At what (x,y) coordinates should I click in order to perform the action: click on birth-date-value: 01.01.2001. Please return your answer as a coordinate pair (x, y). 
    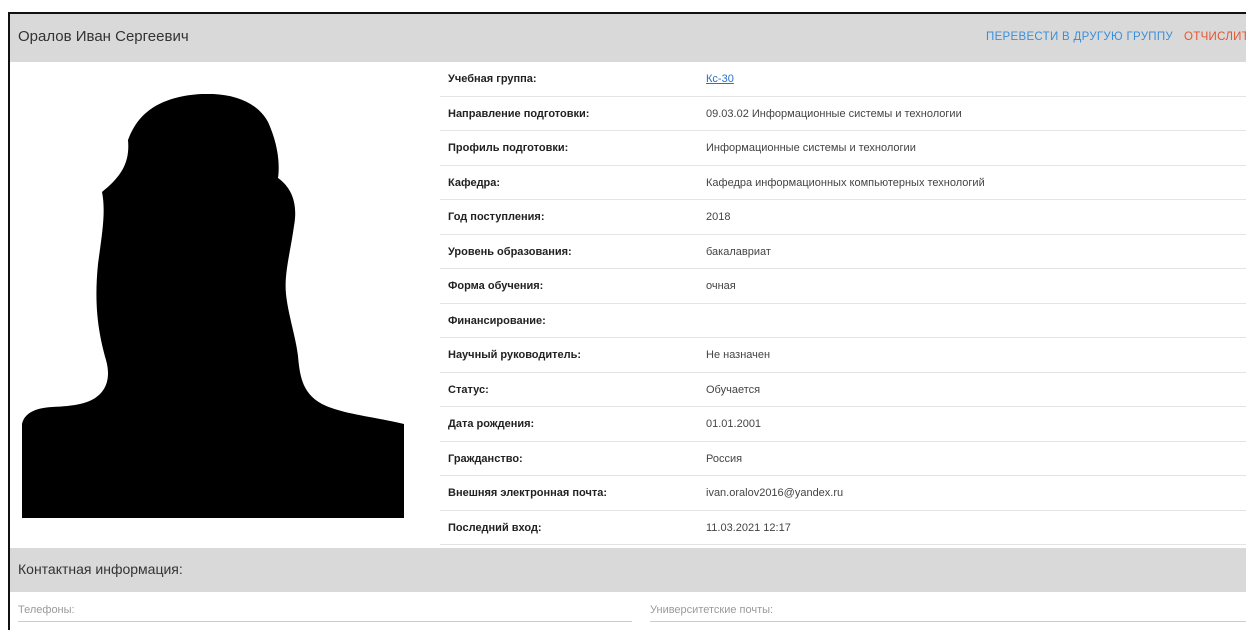
    Looking at the image, I should click on (734, 424).